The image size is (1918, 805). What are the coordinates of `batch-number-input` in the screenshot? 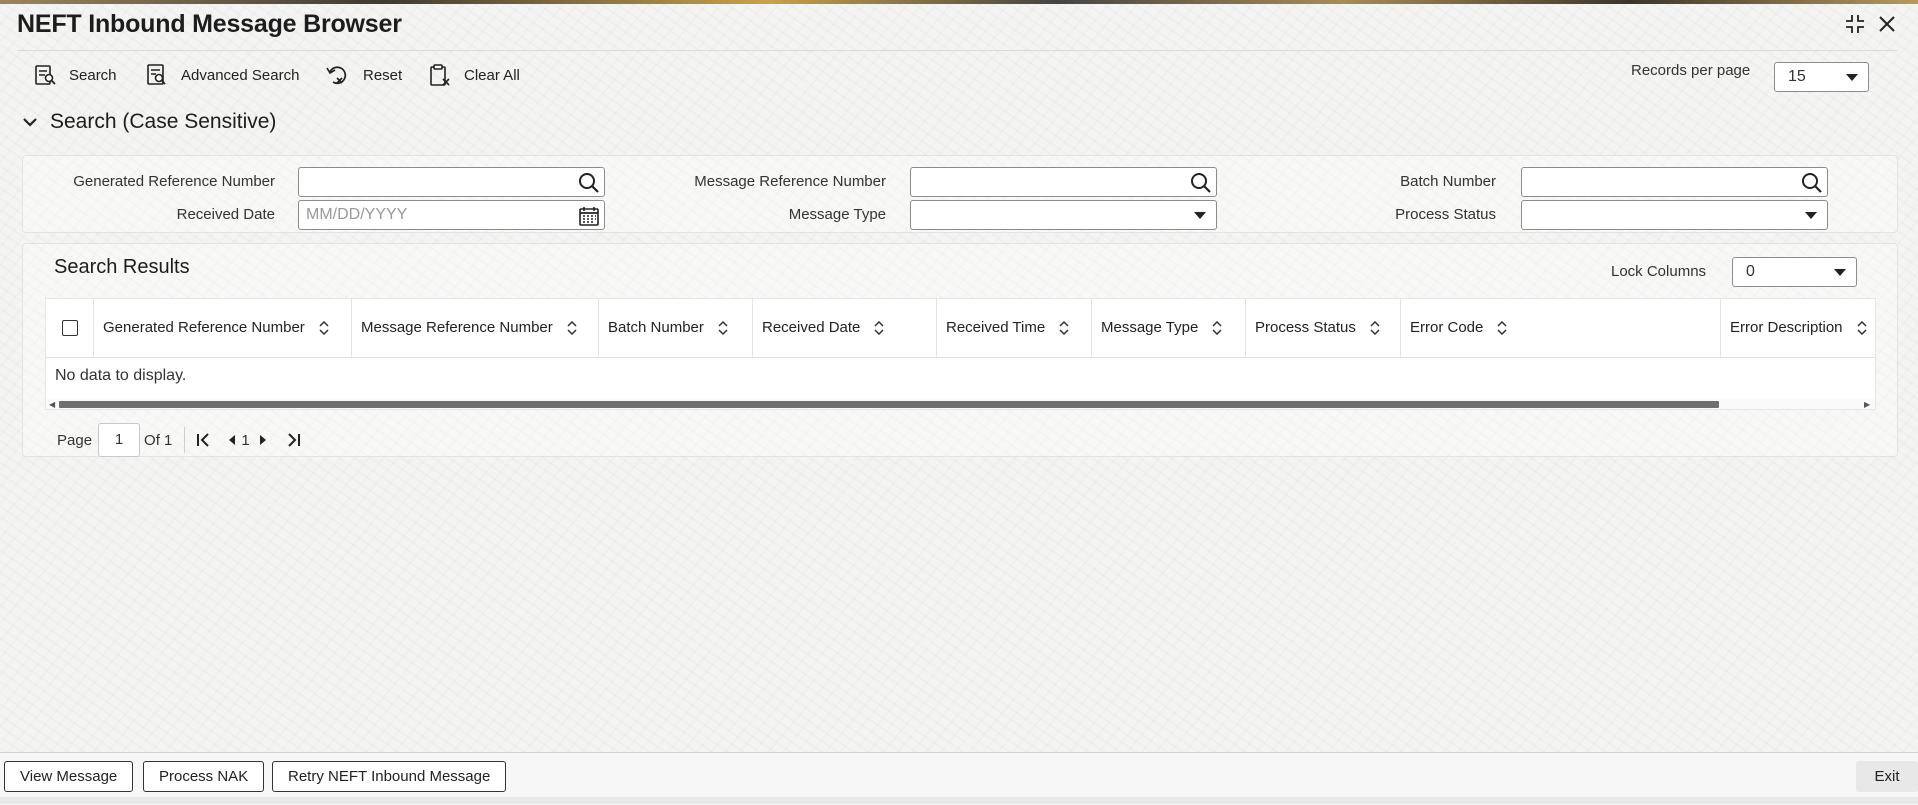 It's located at (1674, 182).